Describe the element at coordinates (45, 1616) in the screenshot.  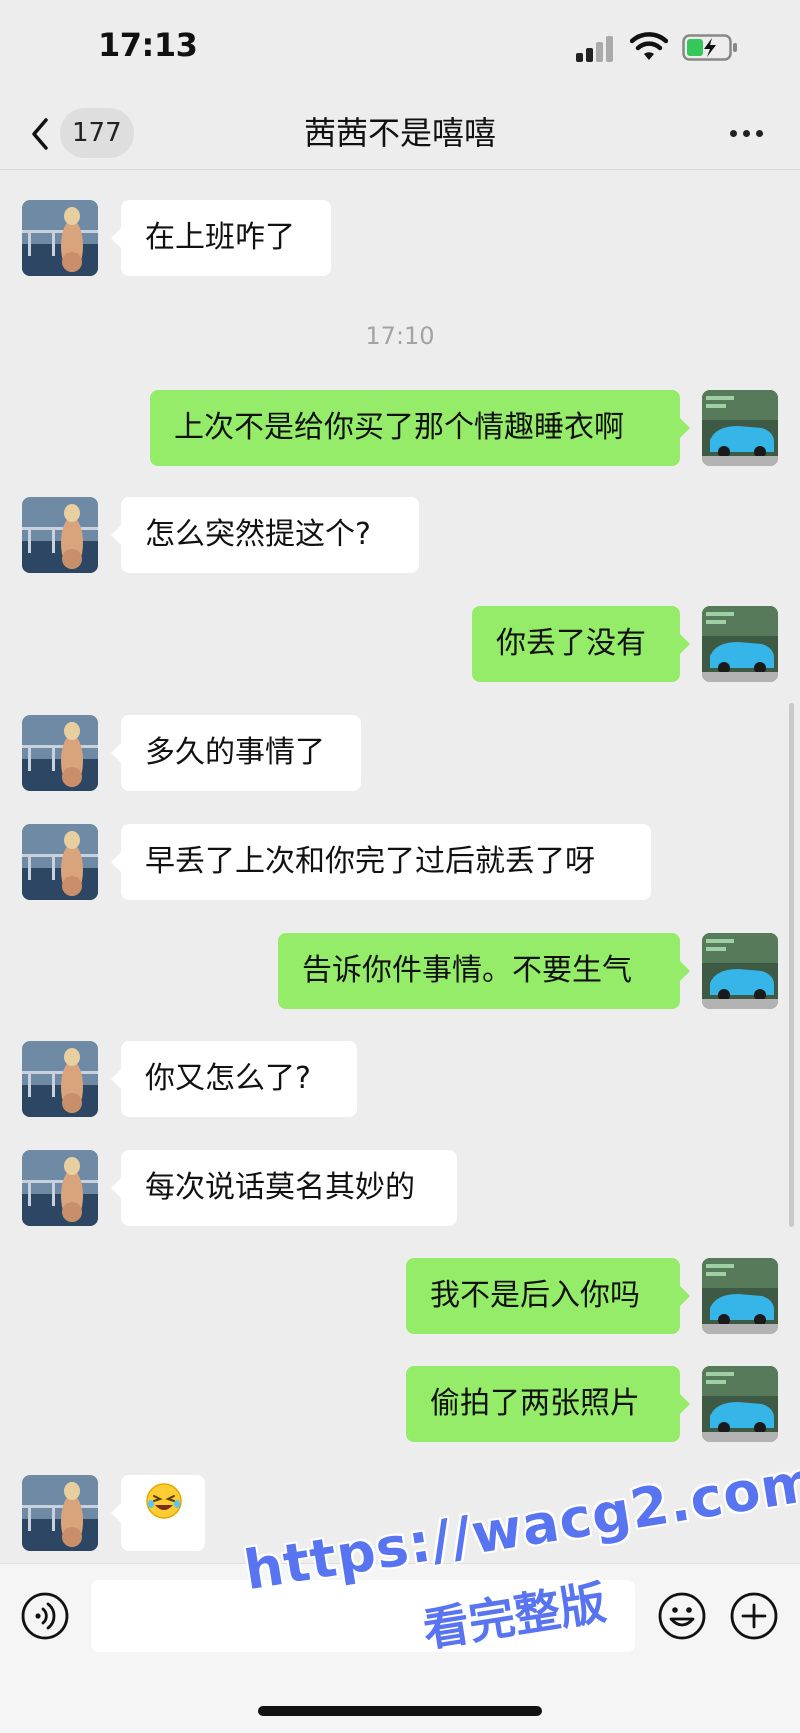
I see `voice-input-icon` at that location.